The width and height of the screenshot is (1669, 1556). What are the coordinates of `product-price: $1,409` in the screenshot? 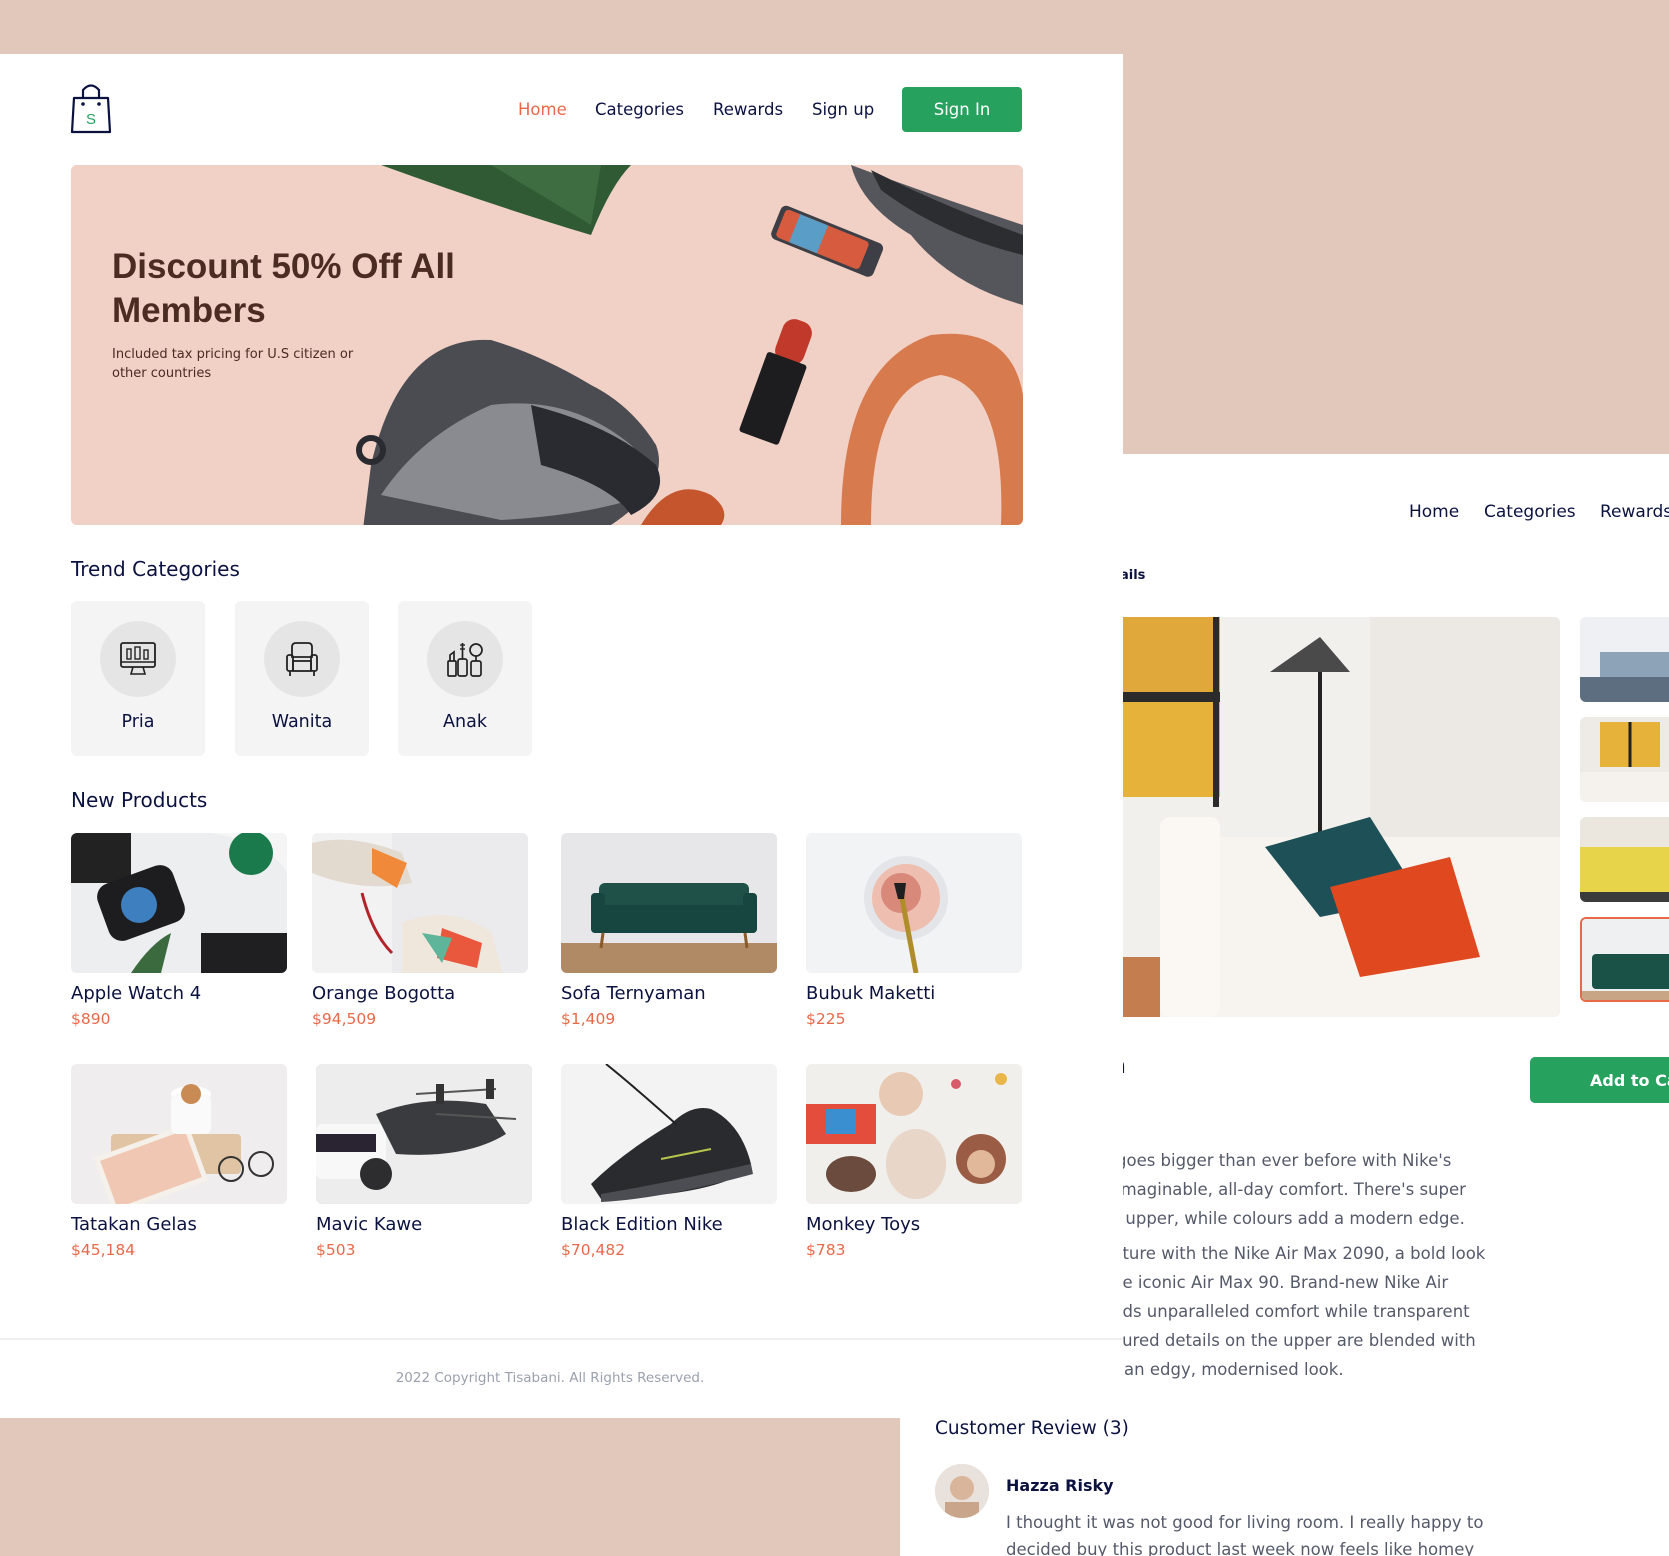 It's located at (588, 1019).